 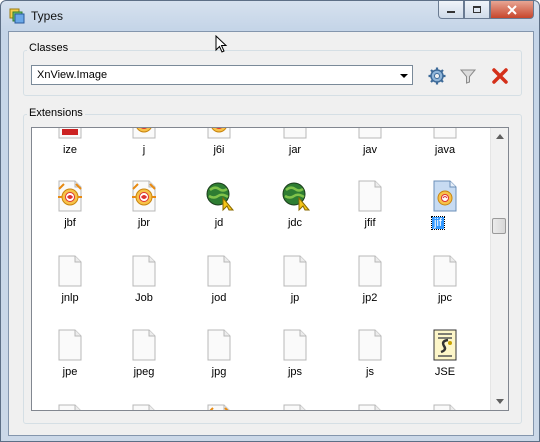 What do you see at coordinates (404, 76) in the screenshot?
I see `chevron-down-icon` at bounding box center [404, 76].